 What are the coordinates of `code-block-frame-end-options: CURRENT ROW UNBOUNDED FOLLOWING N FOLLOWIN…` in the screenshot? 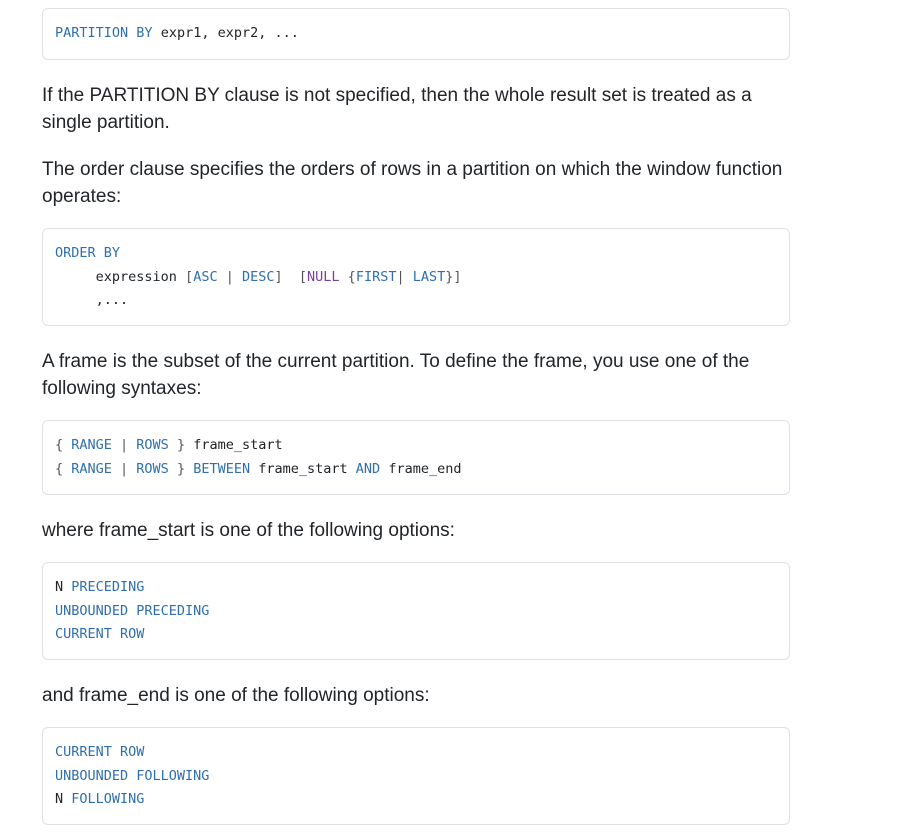 It's located at (416, 776).